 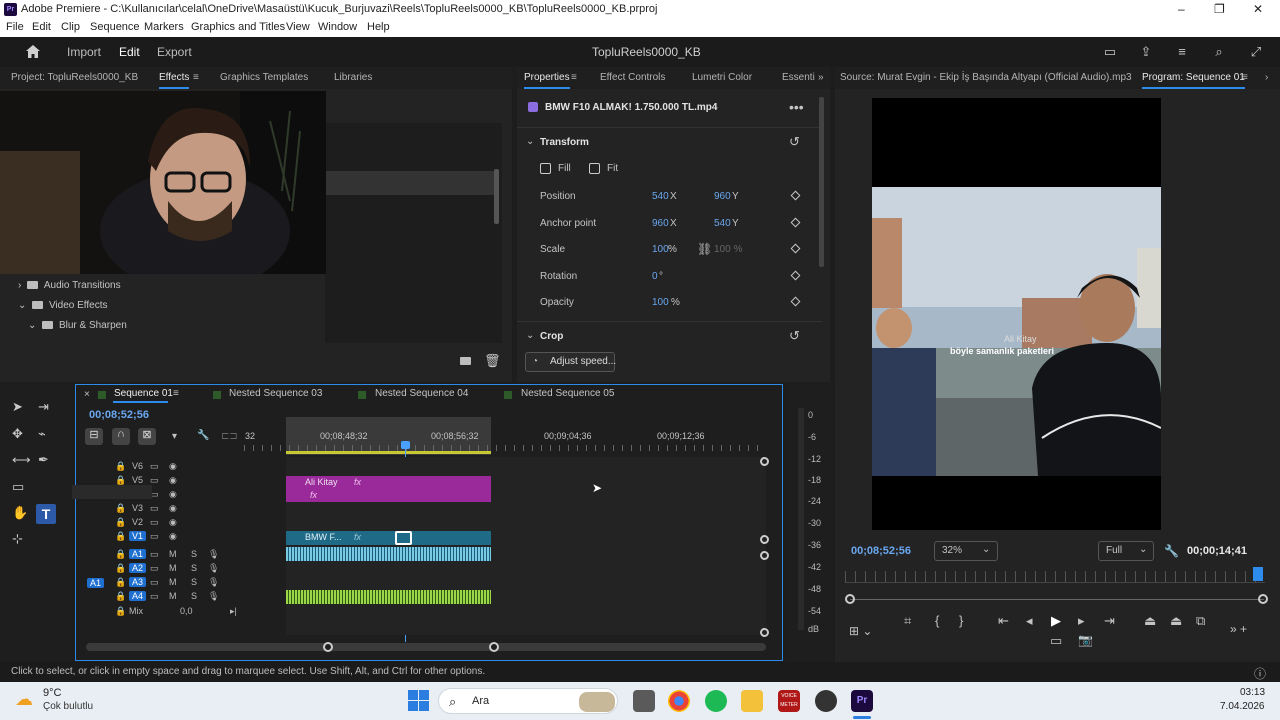 I want to click on effects-selection-row, so click(x=410, y=183).